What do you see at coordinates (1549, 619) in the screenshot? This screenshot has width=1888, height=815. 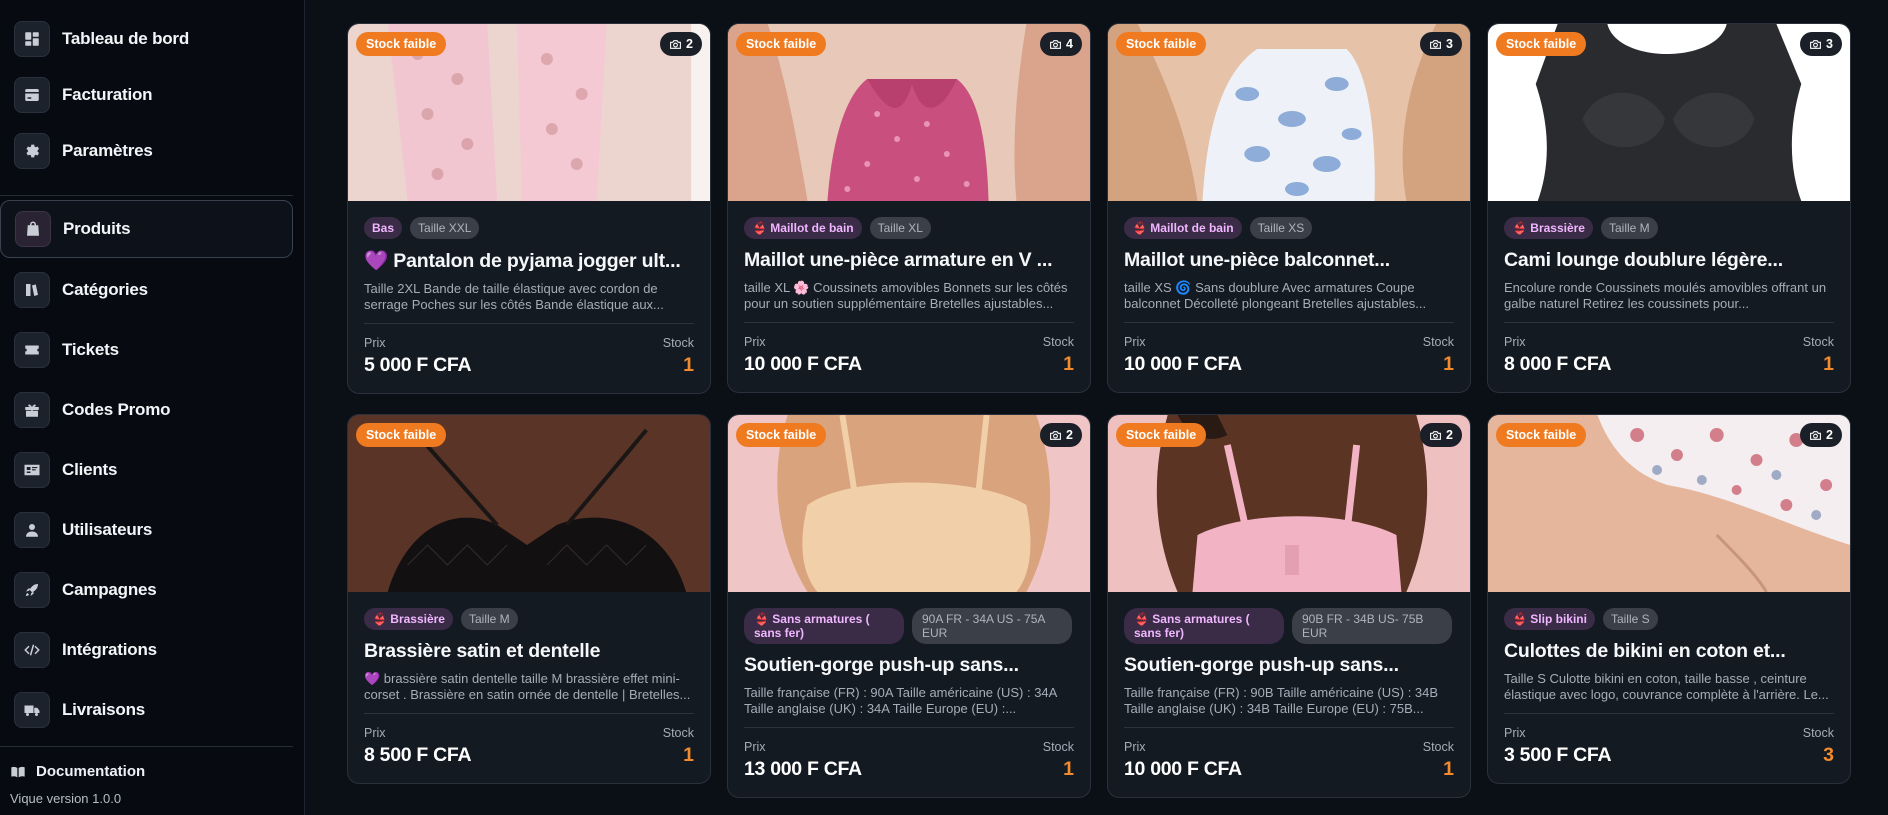 I see `category-tag: 👙 Slip bikini` at bounding box center [1549, 619].